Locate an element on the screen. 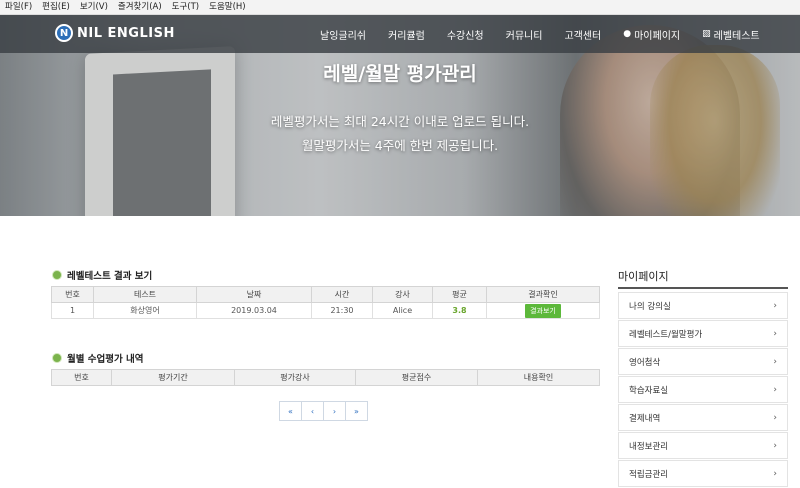 The image size is (800, 488). sidebar-item-english-correction: 영어첨삭 › is located at coordinates (703, 361).